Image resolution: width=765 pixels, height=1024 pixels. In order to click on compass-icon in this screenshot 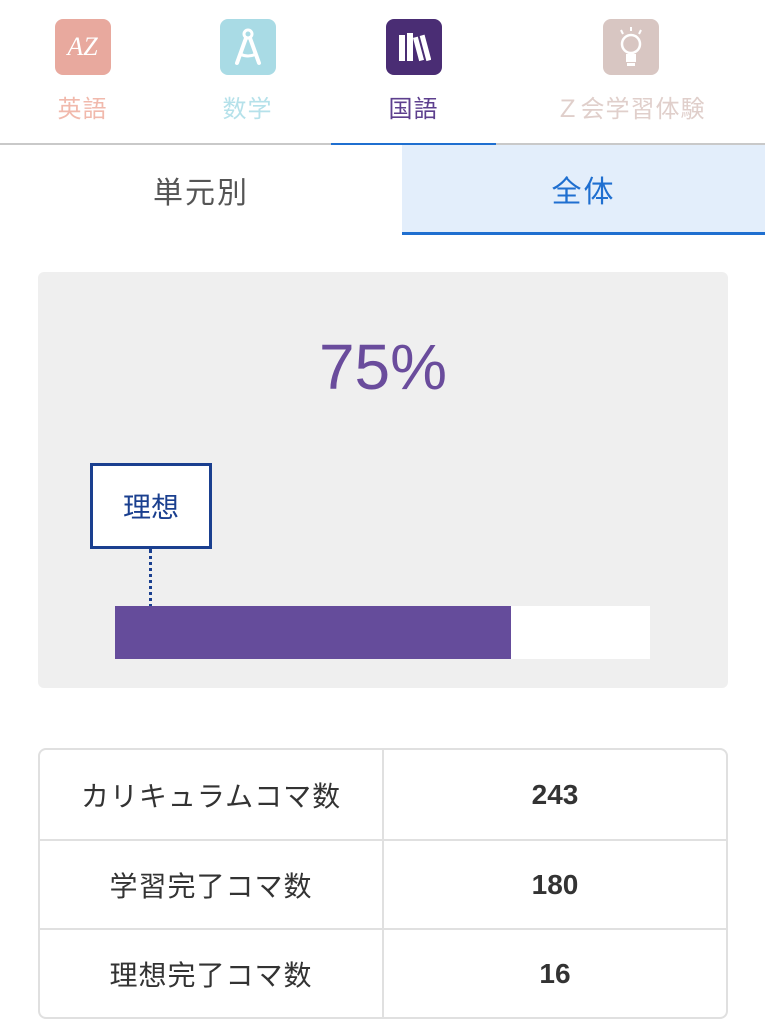, I will do `click(247, 47)`.